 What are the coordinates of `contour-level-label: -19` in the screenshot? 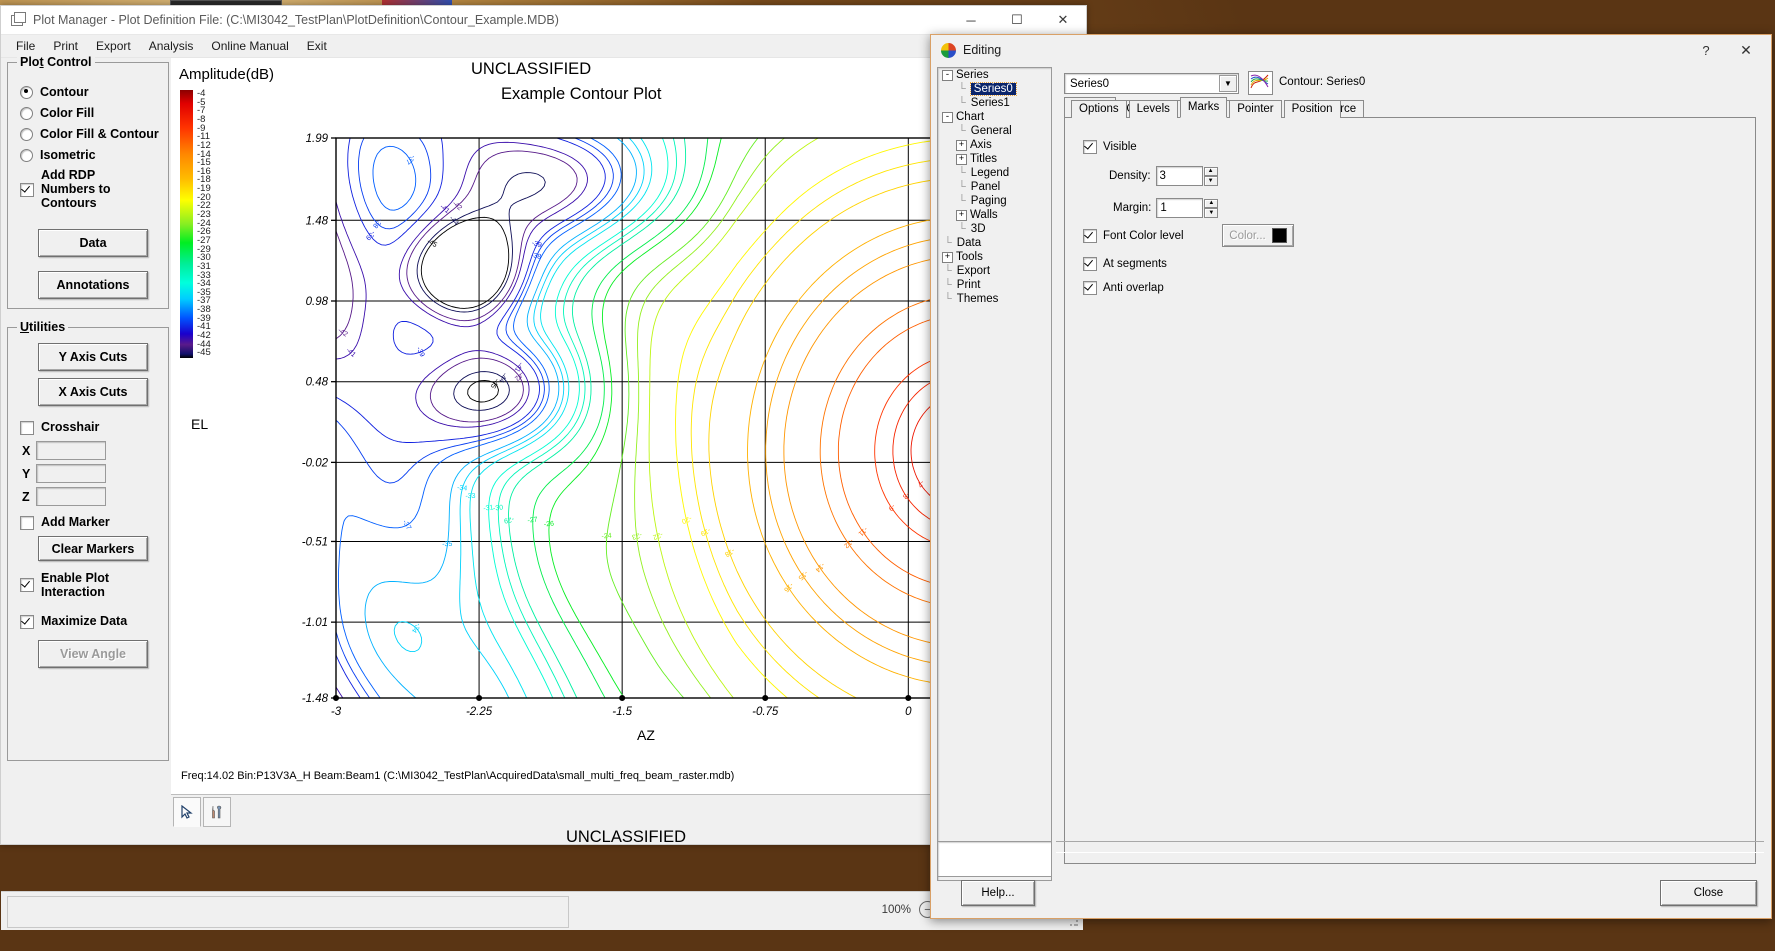 It's located at (705, 531).